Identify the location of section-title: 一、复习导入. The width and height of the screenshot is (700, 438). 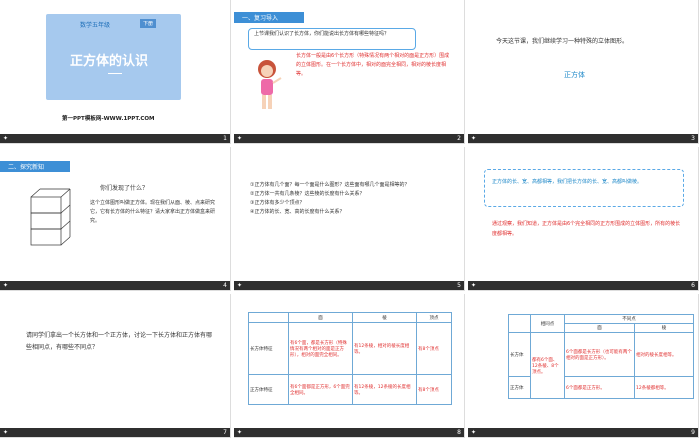
(260, 18).